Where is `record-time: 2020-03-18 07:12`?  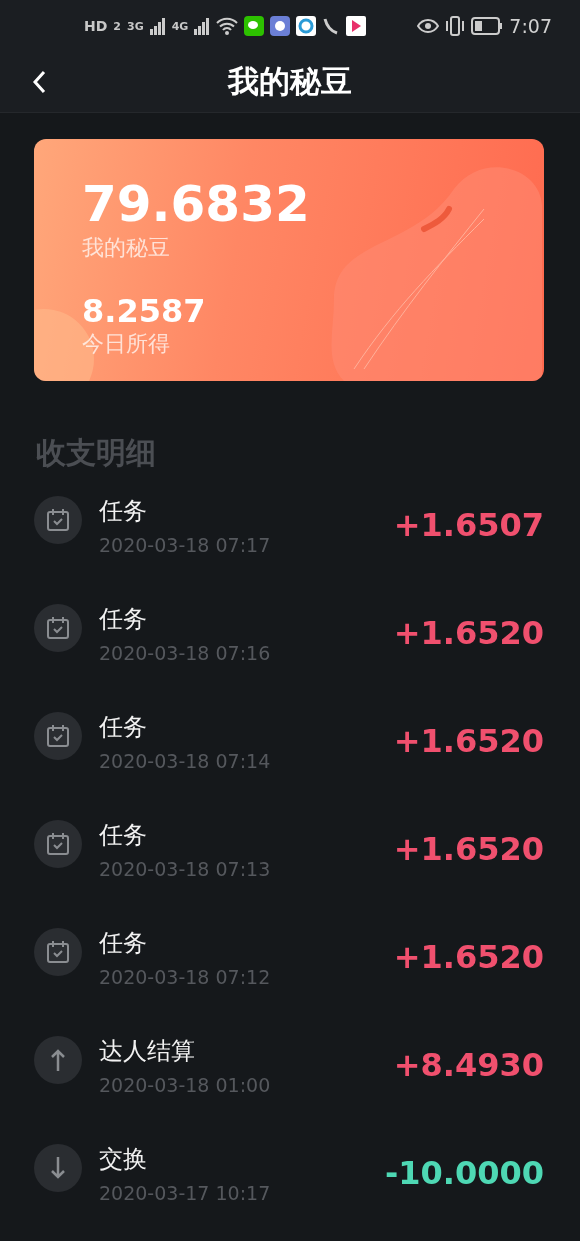
record-time: 2020-03-18 07:12 is located at coordinates (185, 977).